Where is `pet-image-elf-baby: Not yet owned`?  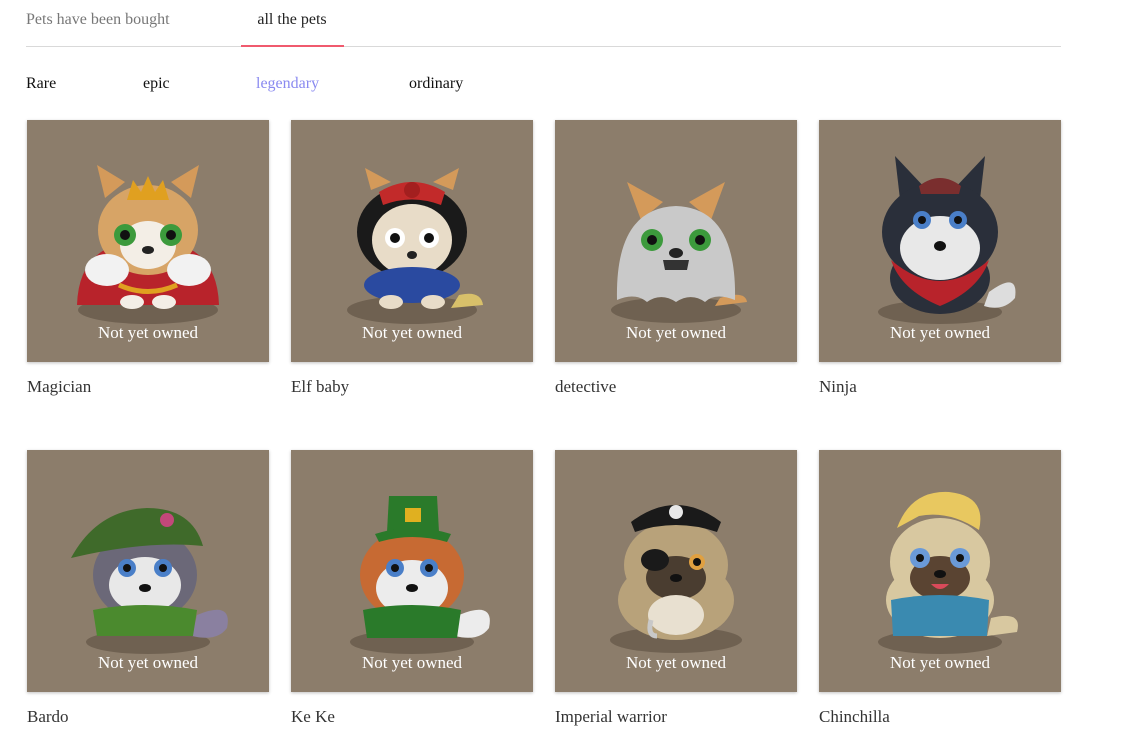
pet-image-elf-baby: Not yet owned is located at coordinates (412, 241).